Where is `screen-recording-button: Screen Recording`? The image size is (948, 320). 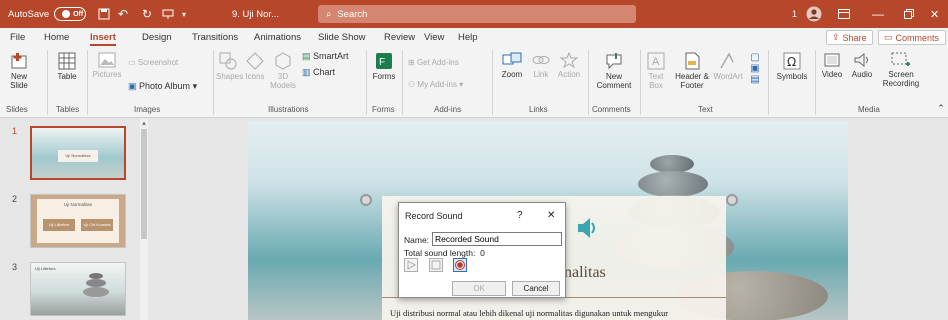 screen-recording-button: Screen Recording is located at coordinates (901, 70).